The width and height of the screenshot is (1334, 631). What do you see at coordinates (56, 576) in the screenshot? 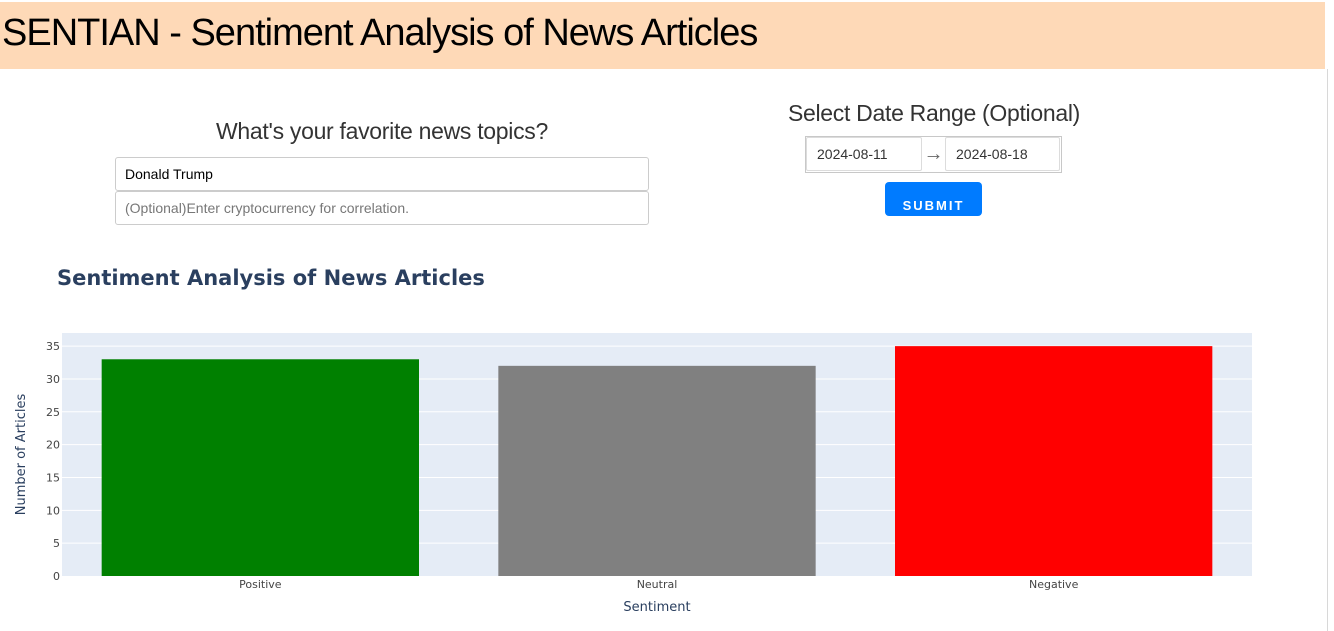
I see `y-tick-label: 0` at bounding box center [56, 576].